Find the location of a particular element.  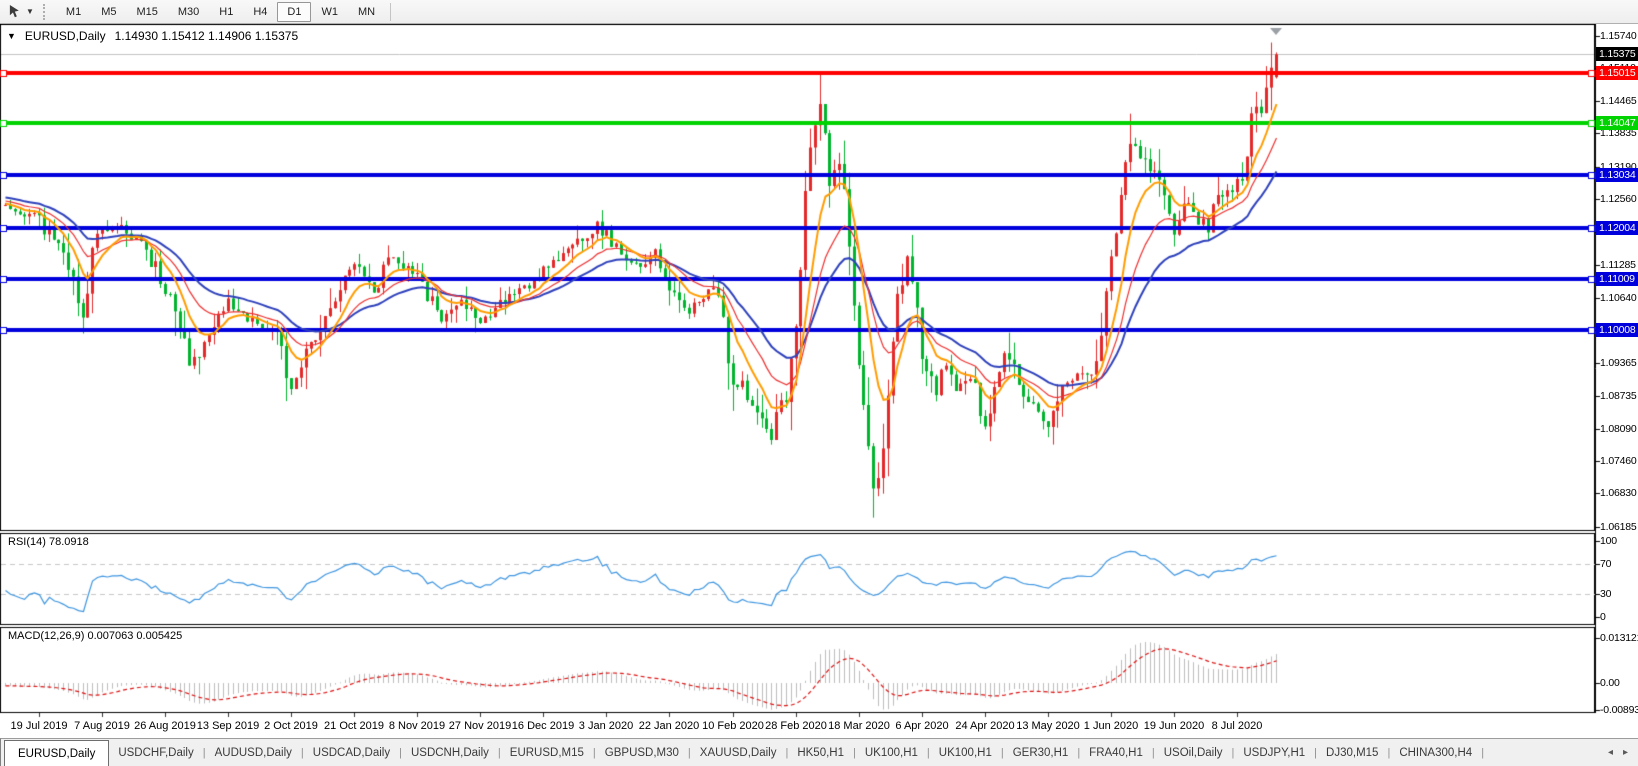

chart-tab-usdcad-daily: USDCAD,Daily is located at coordinates (351, 752).